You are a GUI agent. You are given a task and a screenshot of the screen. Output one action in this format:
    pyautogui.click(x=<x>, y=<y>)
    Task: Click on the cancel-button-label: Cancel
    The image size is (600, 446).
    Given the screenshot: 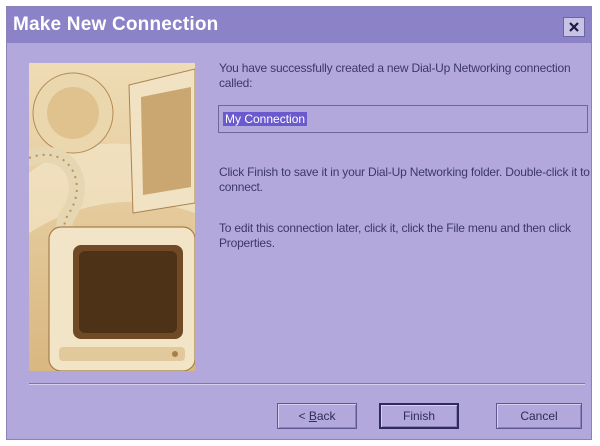 What is the action you would take?
    pyautogui.click(x=539, y=416)
    